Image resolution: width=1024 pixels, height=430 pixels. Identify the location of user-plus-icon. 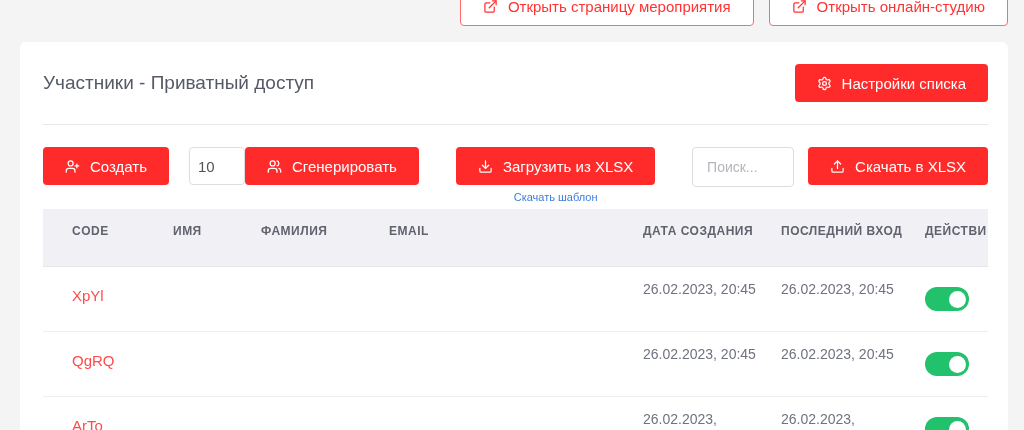
(72, 166).